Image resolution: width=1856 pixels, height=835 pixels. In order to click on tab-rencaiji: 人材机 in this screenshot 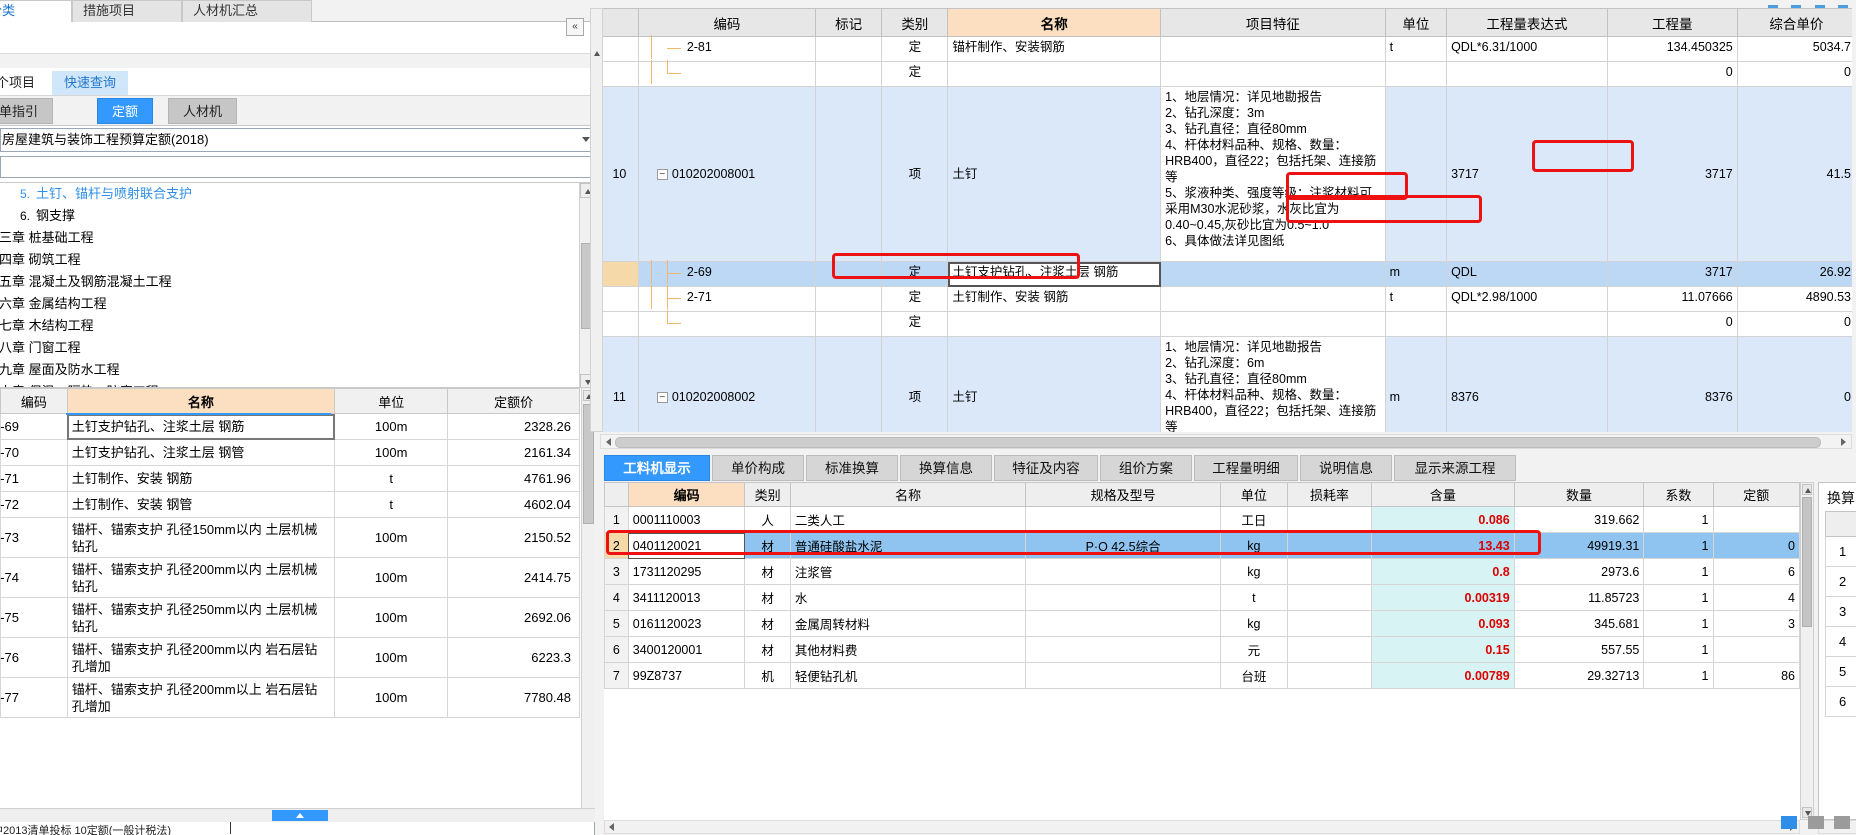, I will do `click(203, 111)`.